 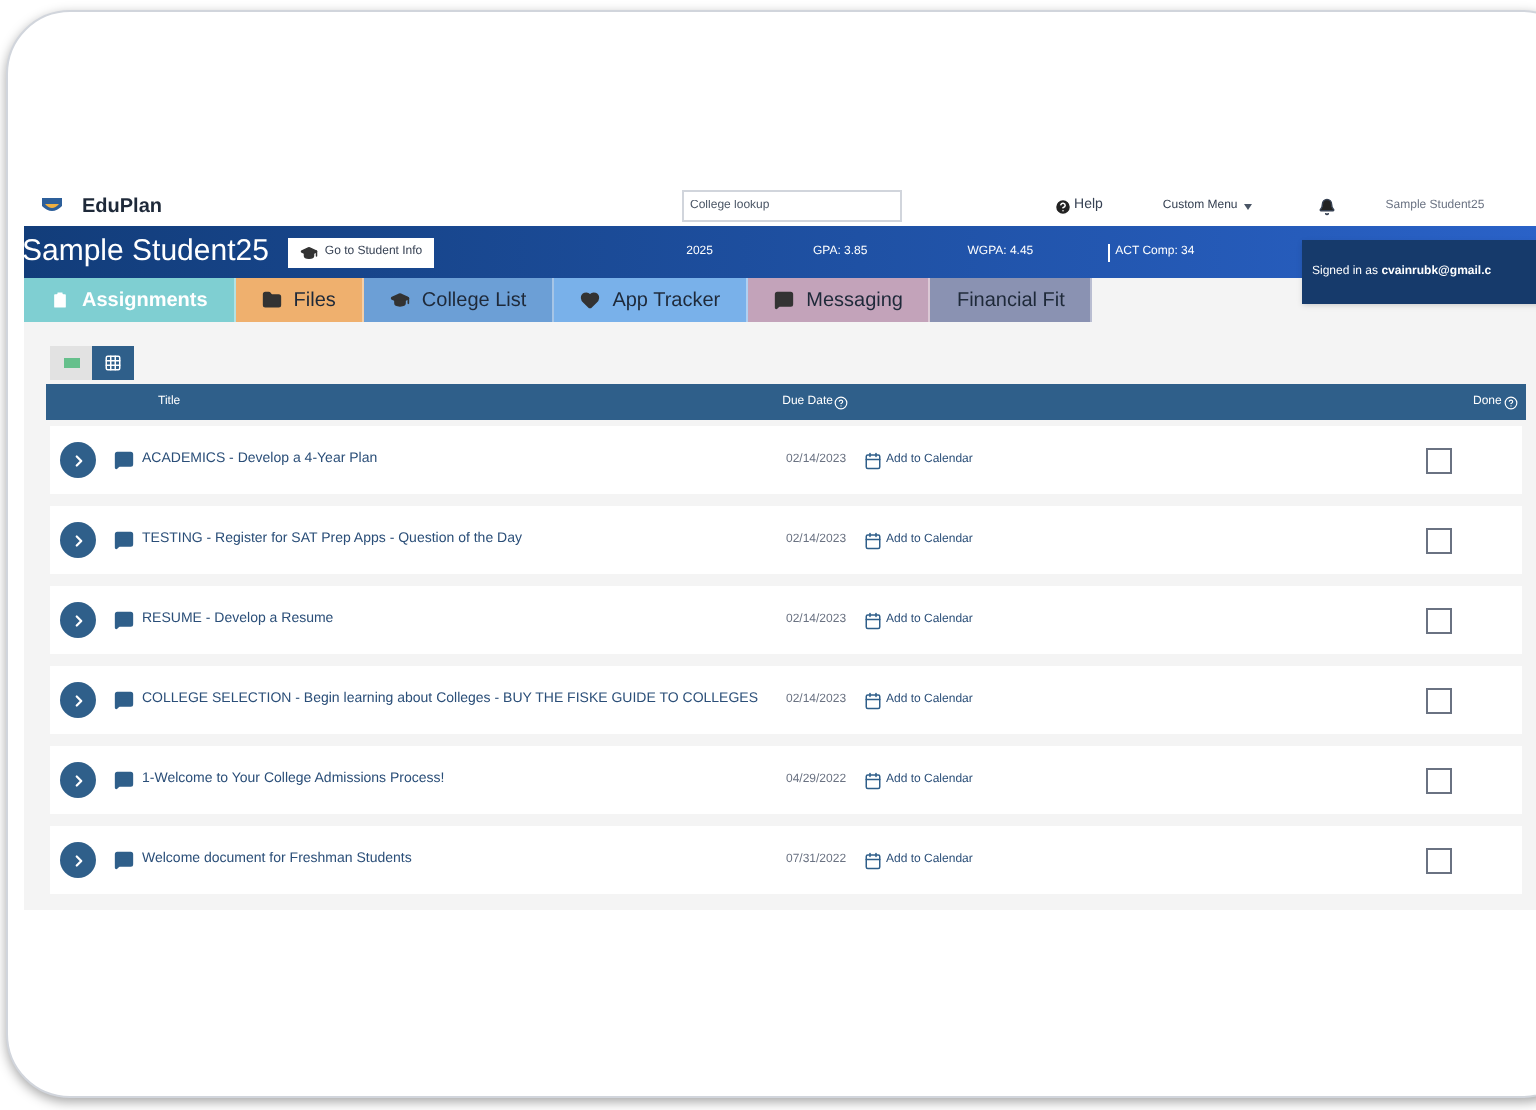 What do you see at coordinates (299, 300) in the screenshot?
I see `tab: Files` at bounding box center [299, 300].